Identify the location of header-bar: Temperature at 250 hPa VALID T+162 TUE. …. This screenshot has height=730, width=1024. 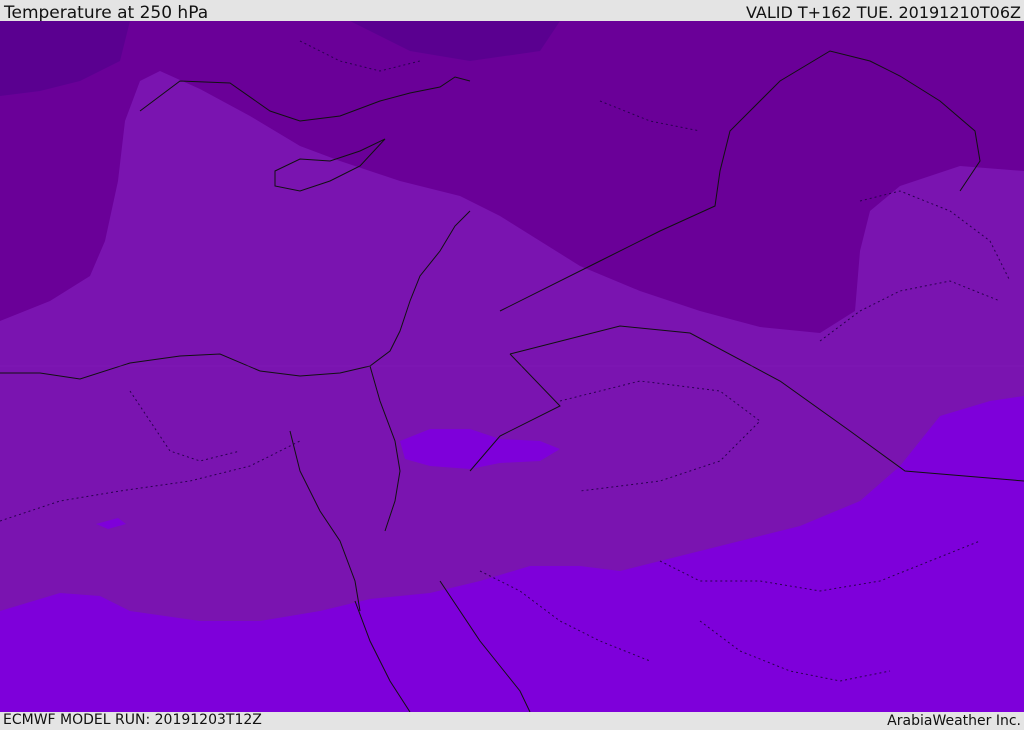
(512, 11).